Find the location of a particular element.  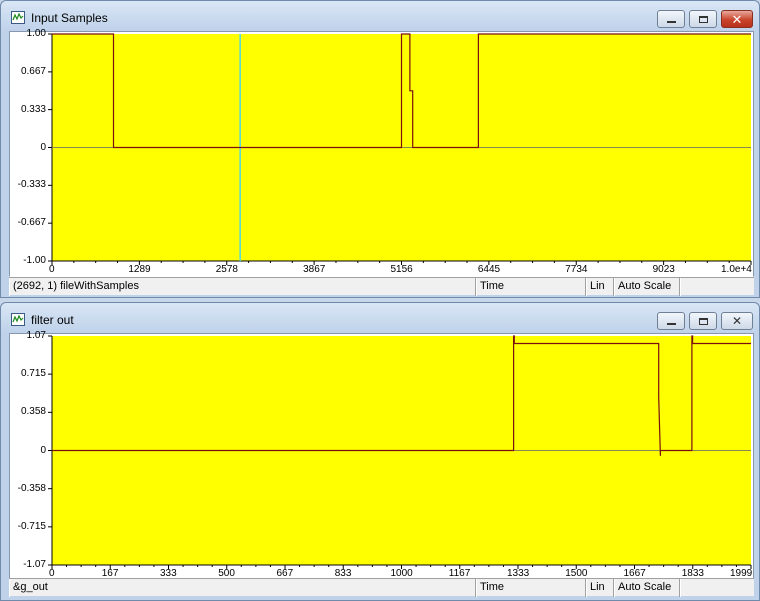

y-tick-label: -0.358 is located at coordinates (31, 488).